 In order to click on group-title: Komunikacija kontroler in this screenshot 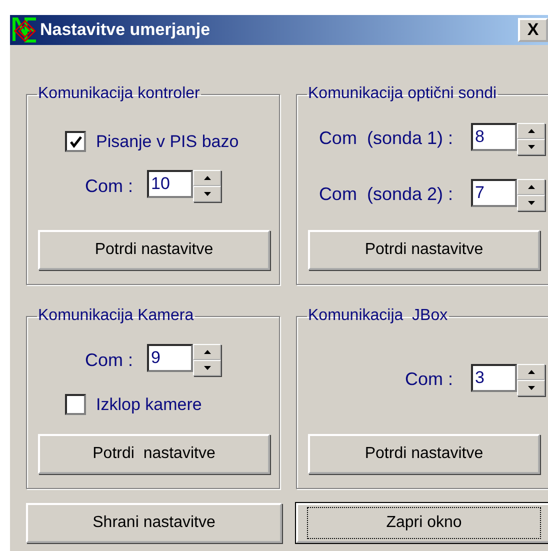, I will do `click(119, 94)`.